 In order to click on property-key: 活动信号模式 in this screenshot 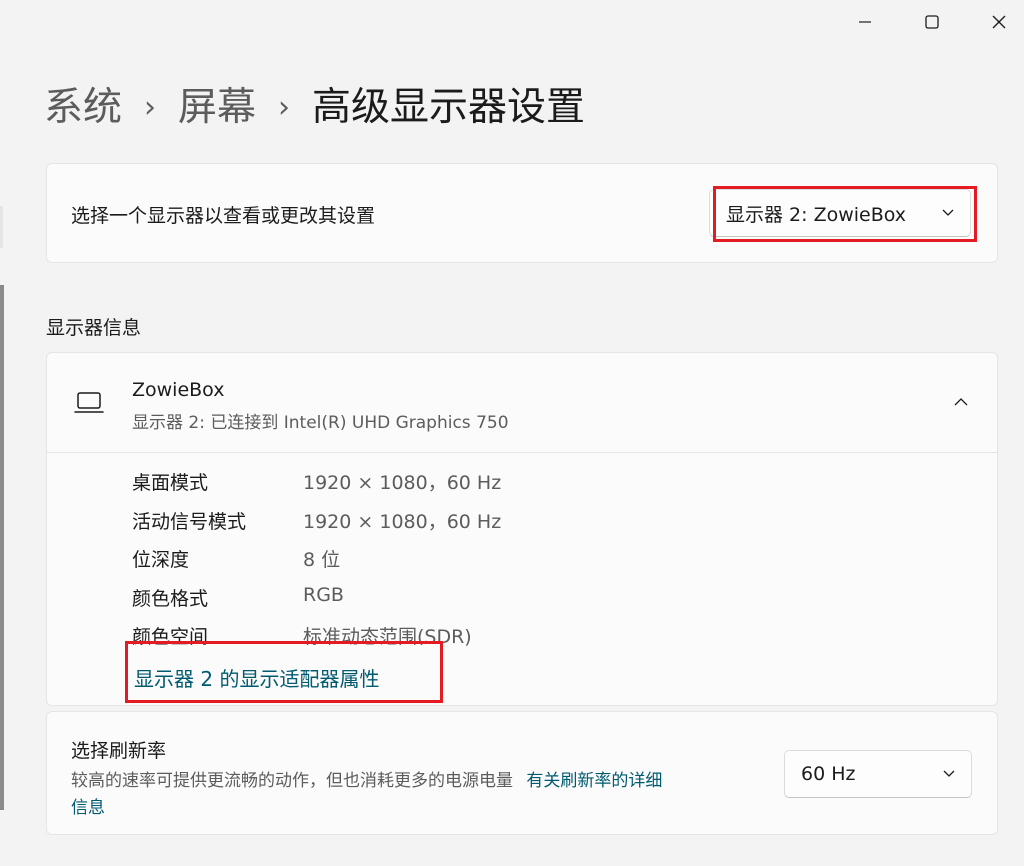, I will do `click(189, 522)`.